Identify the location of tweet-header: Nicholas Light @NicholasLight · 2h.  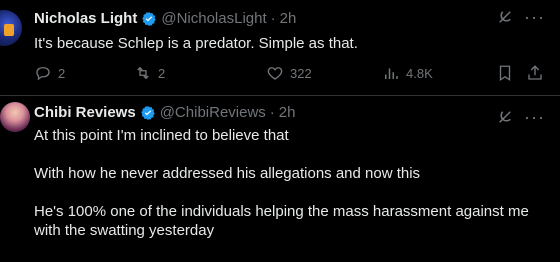
(165, 18).